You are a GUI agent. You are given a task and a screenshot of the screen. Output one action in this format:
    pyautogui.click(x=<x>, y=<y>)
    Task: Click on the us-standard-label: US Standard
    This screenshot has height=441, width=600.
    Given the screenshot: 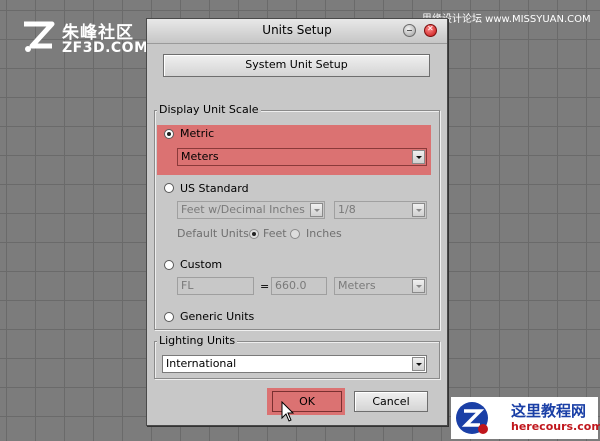 What is the action you would take?
    pyautogui.click(x=214, y=188)
    